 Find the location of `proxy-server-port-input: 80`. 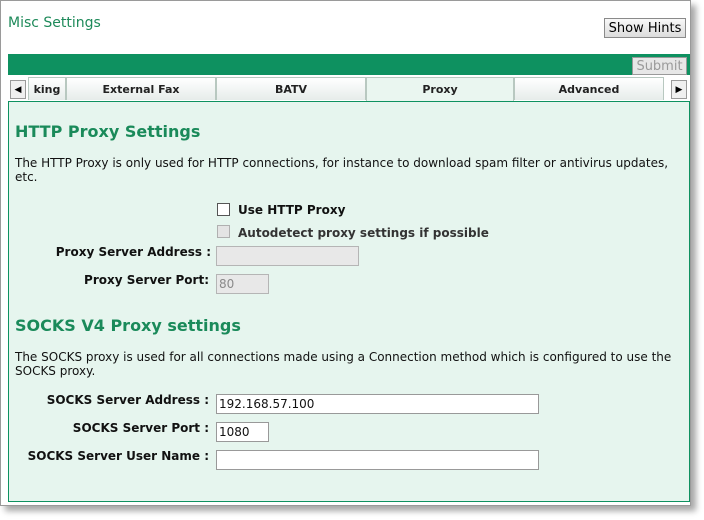

proxy-server-port-input: 80 is located at coordinates (242, 284).